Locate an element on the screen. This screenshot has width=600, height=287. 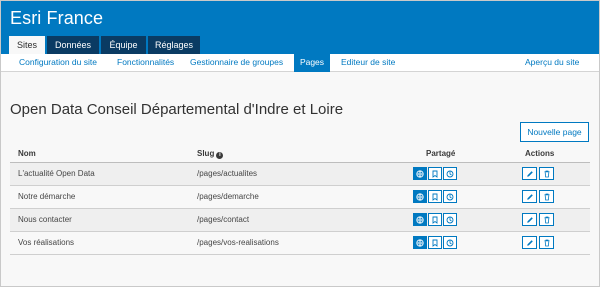
site-preview-link: Aperçu du site is located at coordinates (552, 63).